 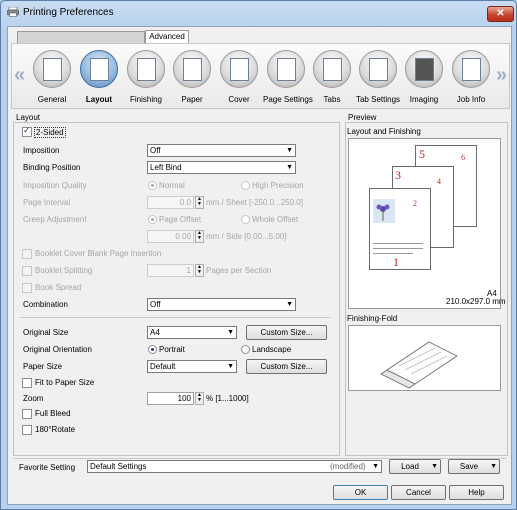 I want to click on favorite-setting-label: Favorite Setting, so click(x=47, y=467).